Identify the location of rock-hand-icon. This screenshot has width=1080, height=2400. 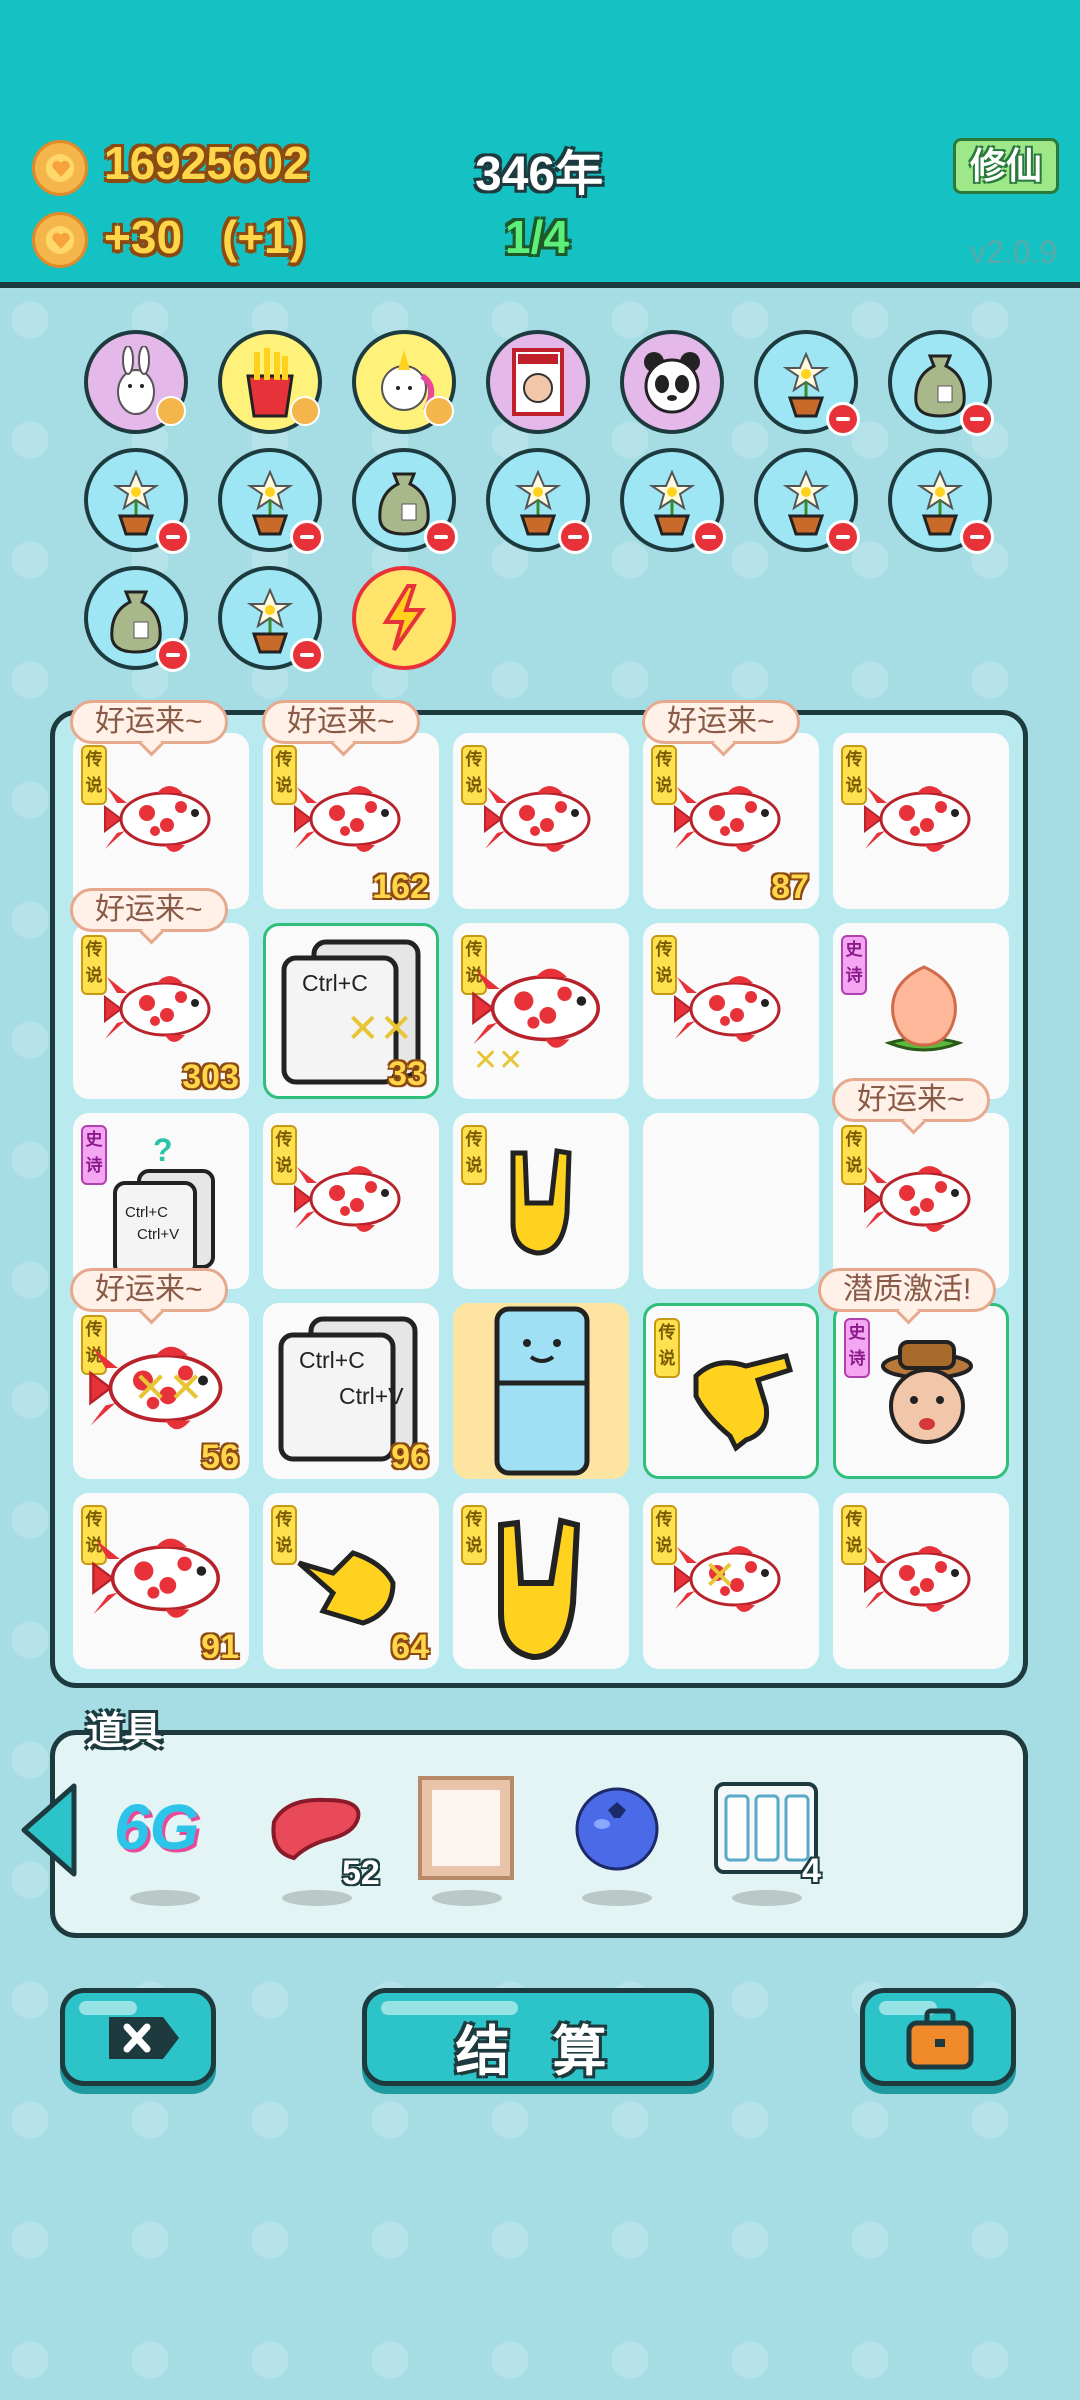
(539, 1589).